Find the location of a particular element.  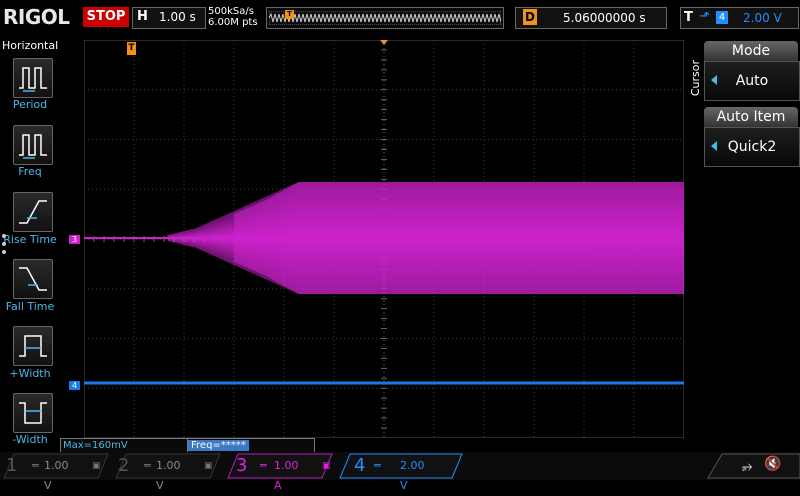

channel-3-number: 3 is located at coordinates (242, 465).